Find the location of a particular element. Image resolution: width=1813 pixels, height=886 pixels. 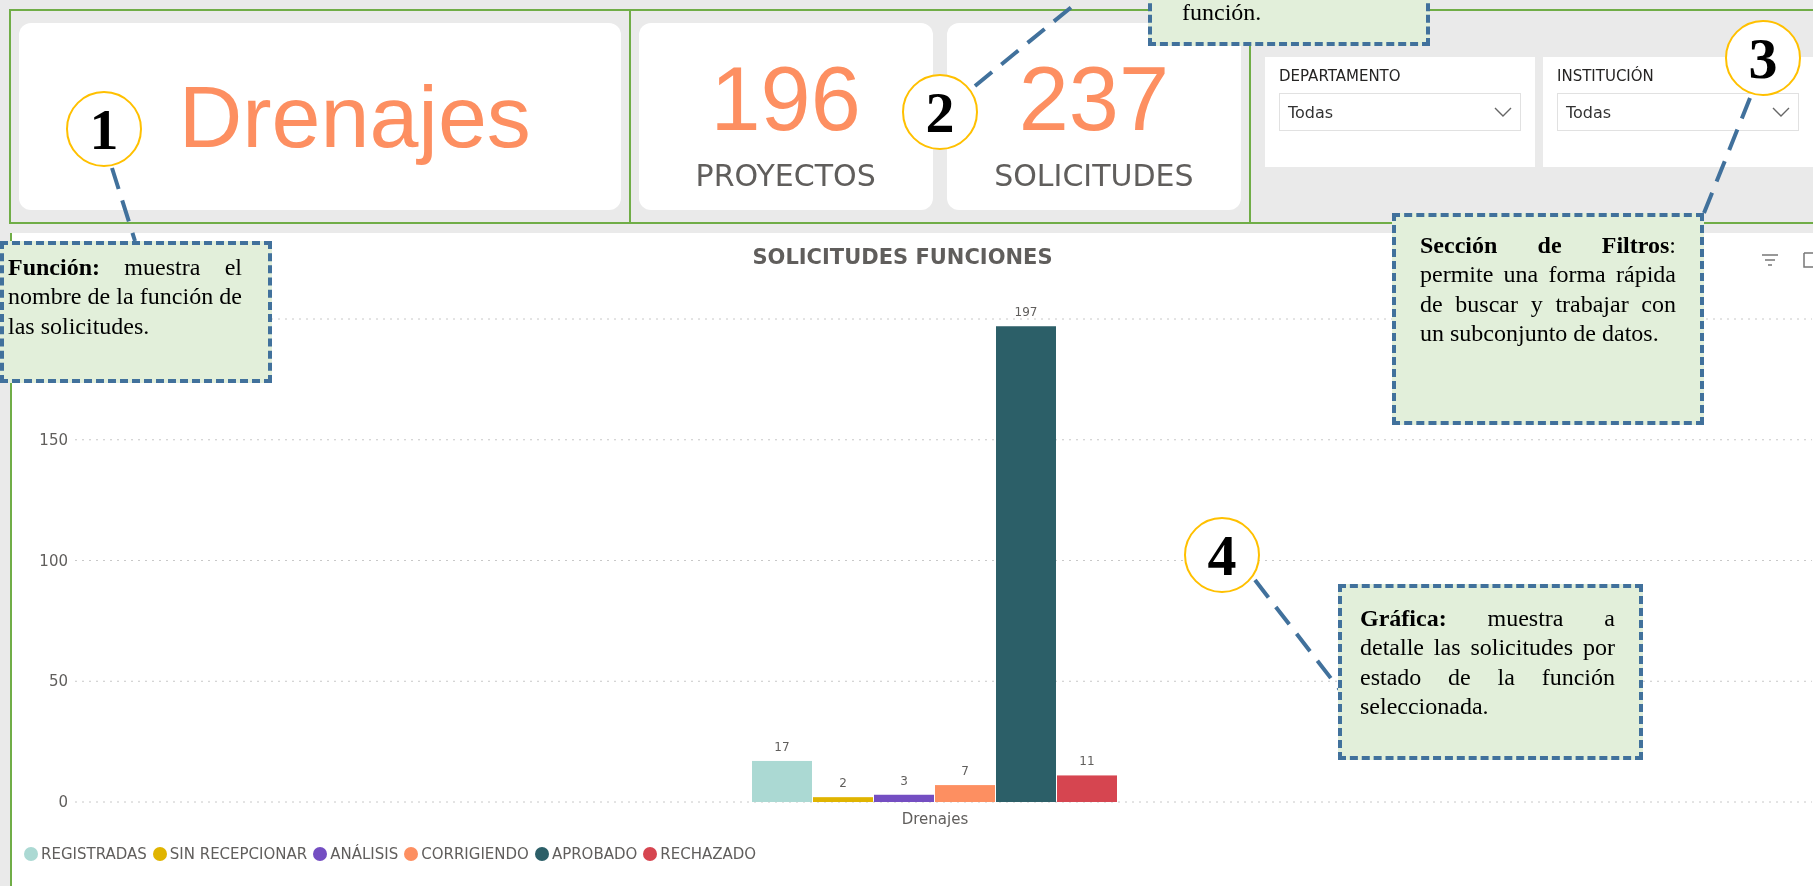

callout-note: Gráfica: muestra a detalle las solicitudes por estado de la función seleccionada. is located at coordinates (1490, 672).